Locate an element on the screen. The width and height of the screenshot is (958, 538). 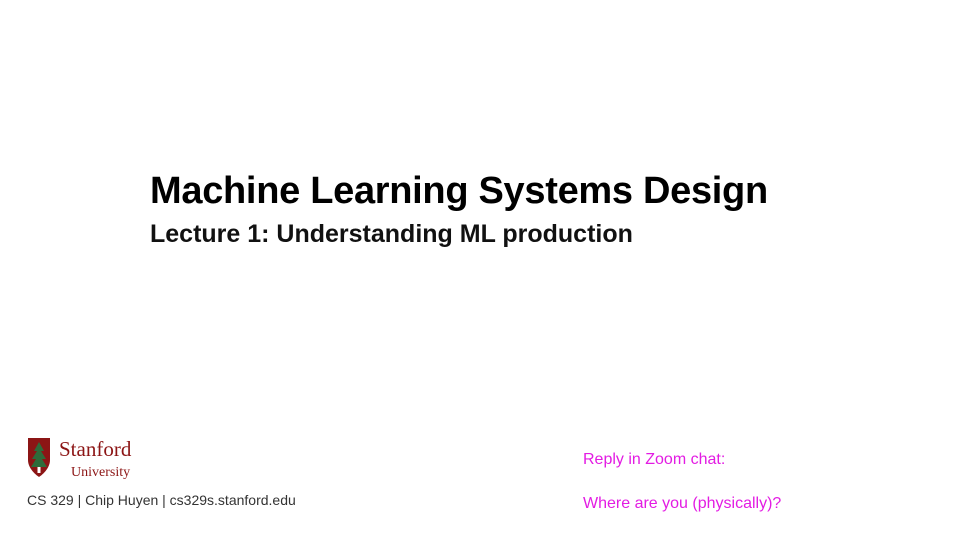
stanford-logo: Stanford University is located at coordinates (80, 458).